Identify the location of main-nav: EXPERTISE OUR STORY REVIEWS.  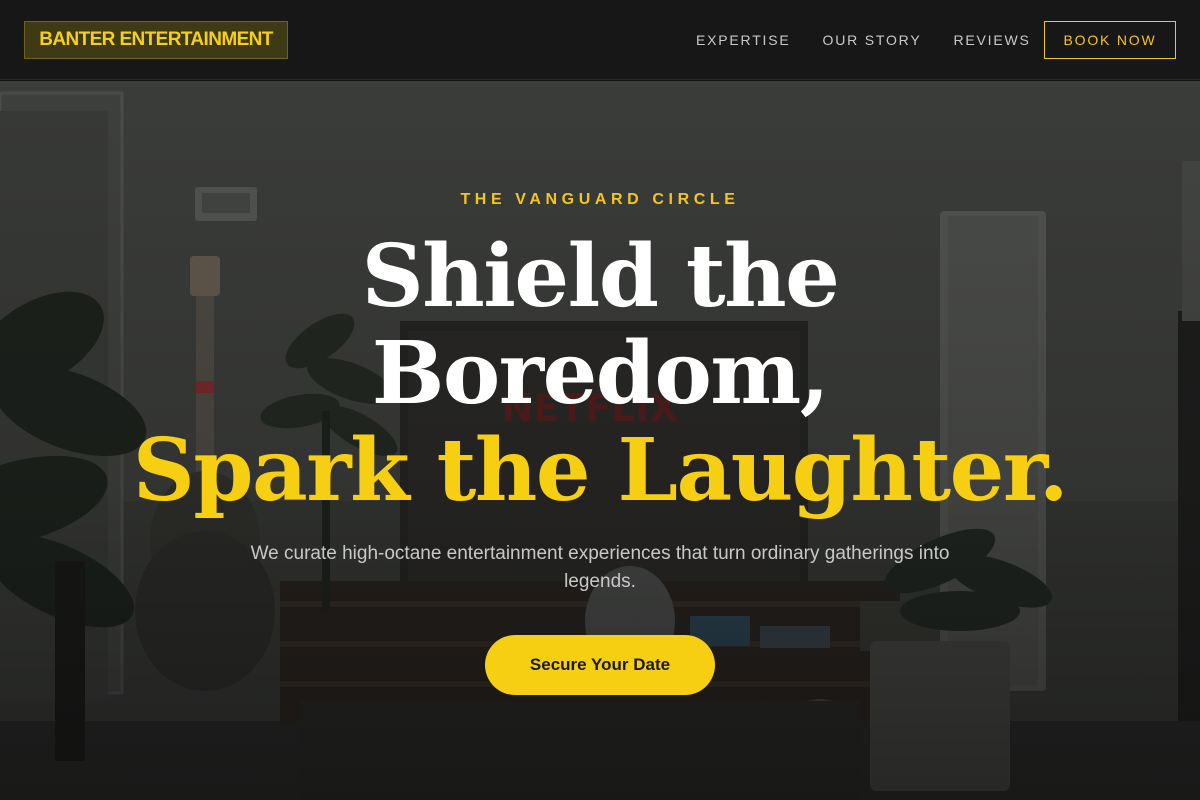
(863, 40).